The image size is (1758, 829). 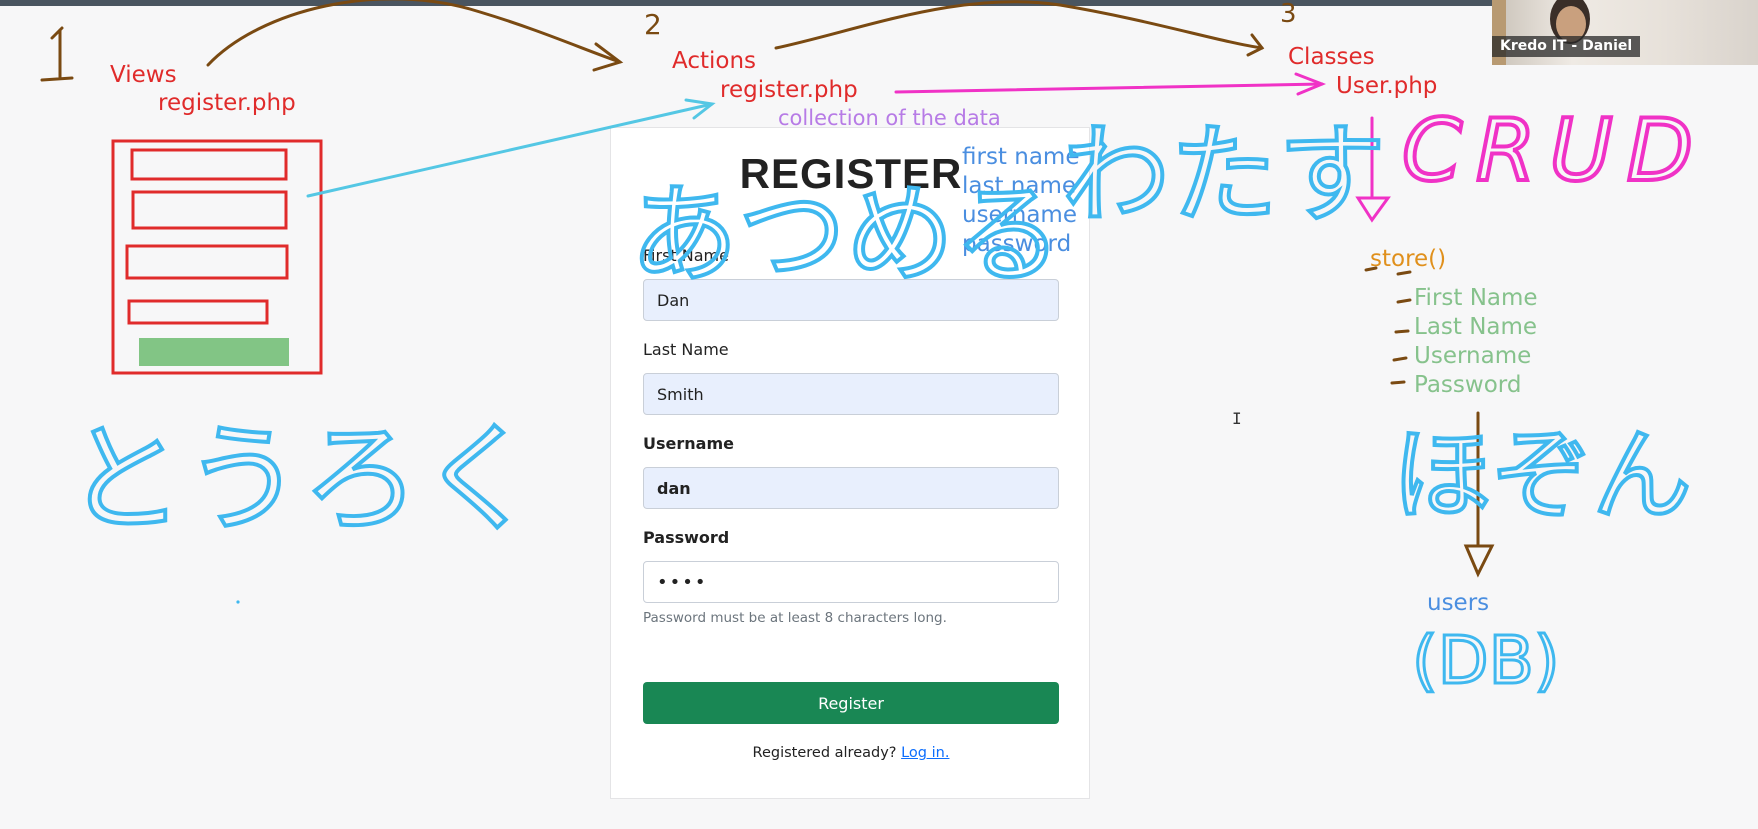 I want to click on first-name-label: First Name, so click(x=686, y=255).